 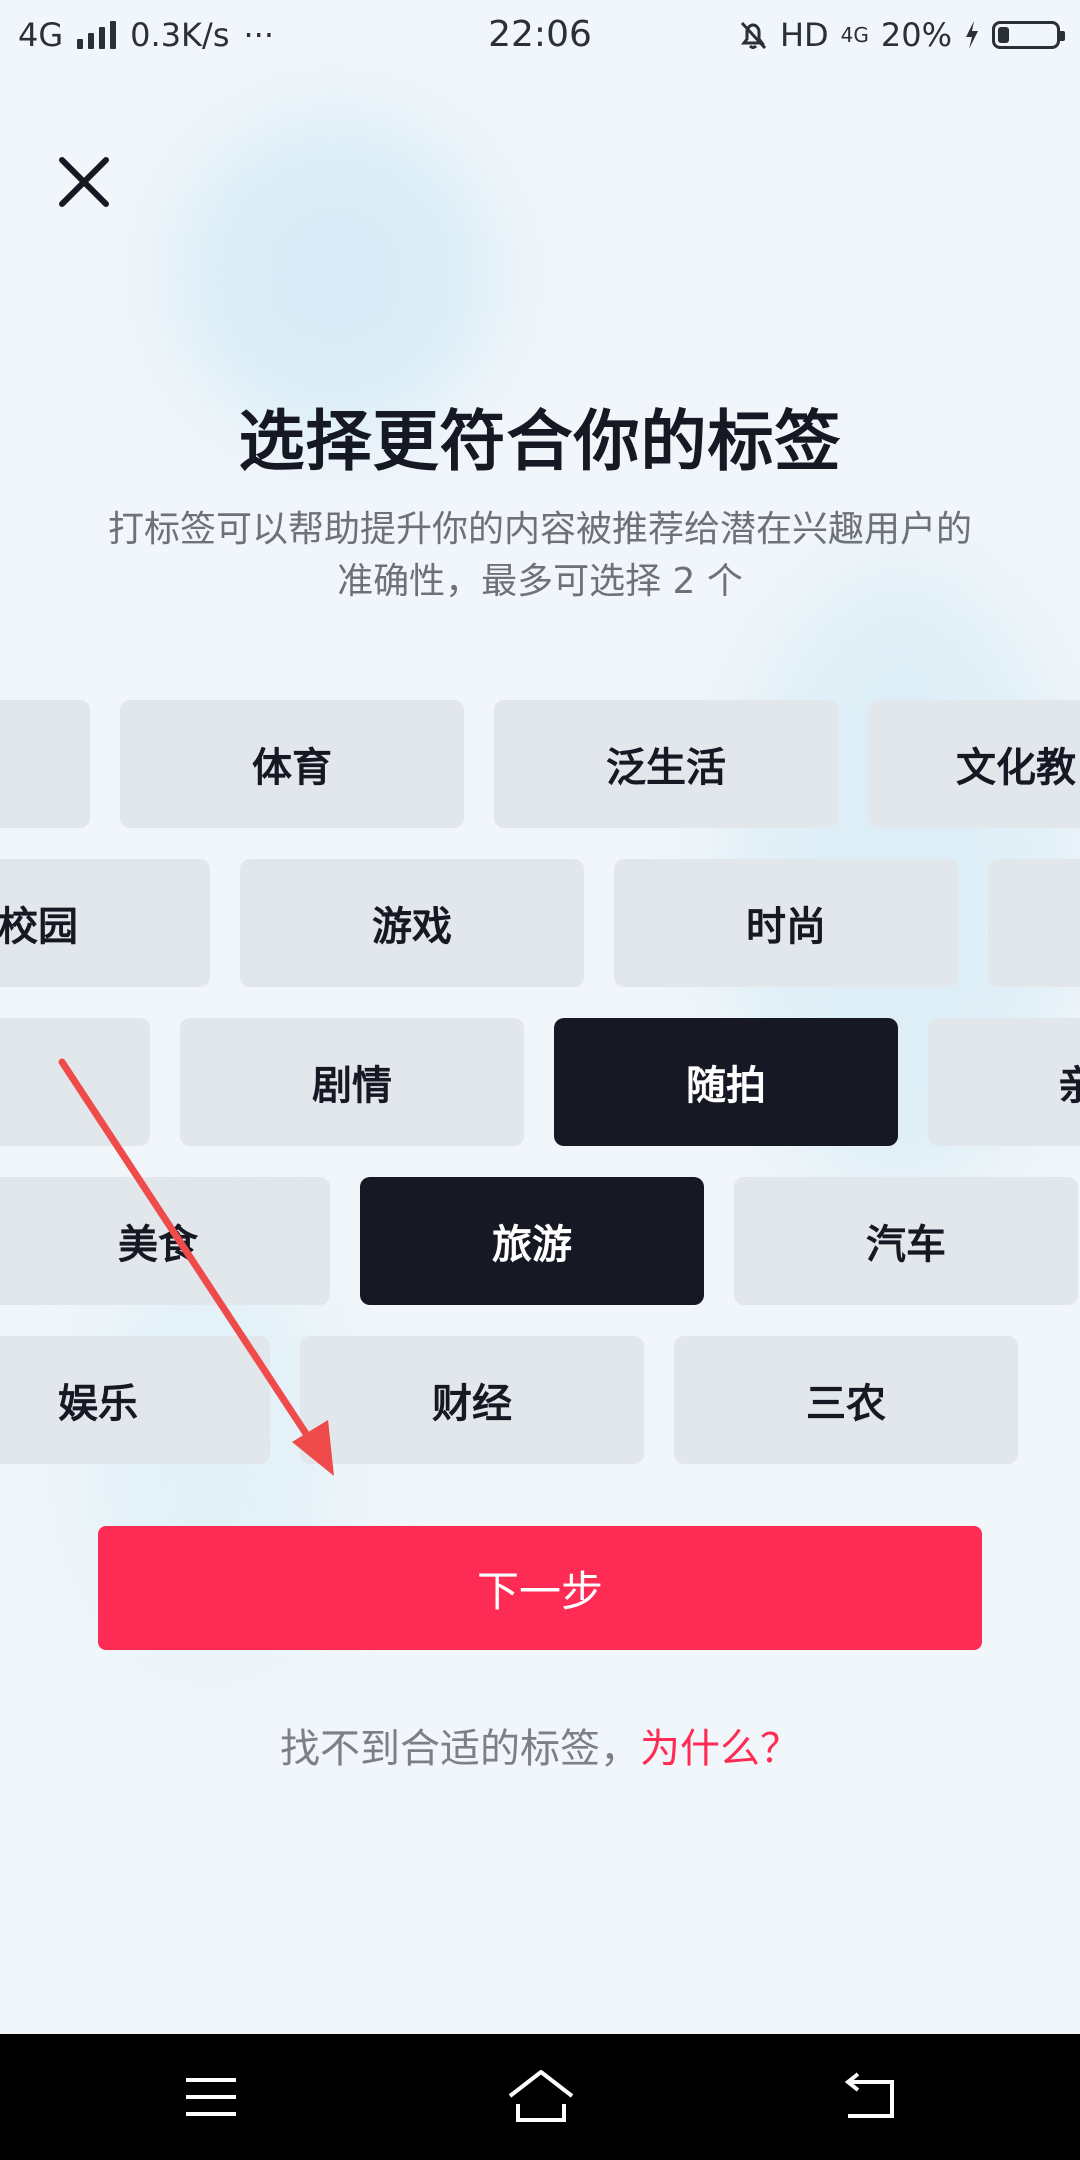 I want to click on tag-chip: 泛生活, so click(x=666, y=764).